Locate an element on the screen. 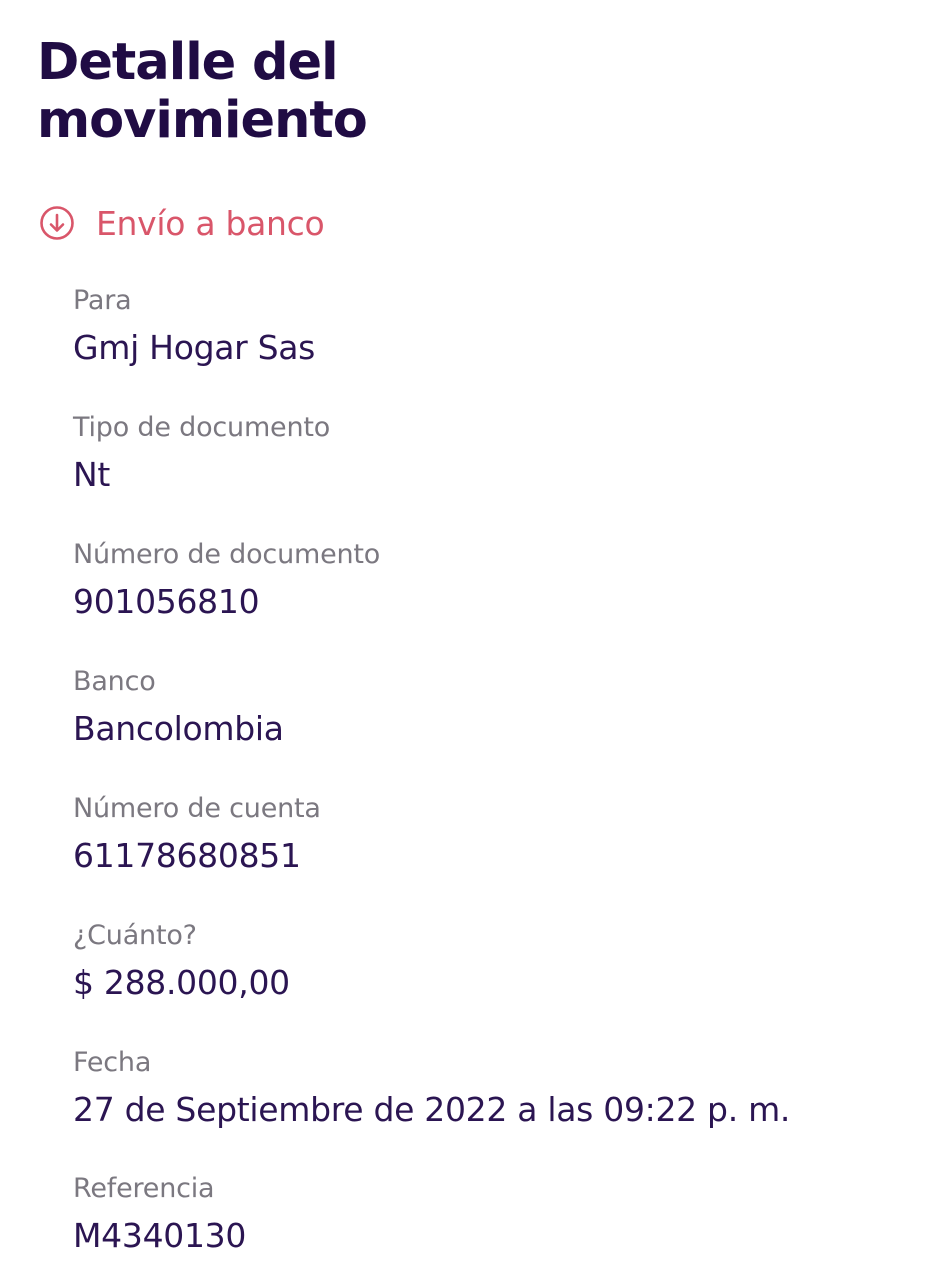  field-tipo-documento: Tipo de documento Nt is located at coordinates (201, 453).